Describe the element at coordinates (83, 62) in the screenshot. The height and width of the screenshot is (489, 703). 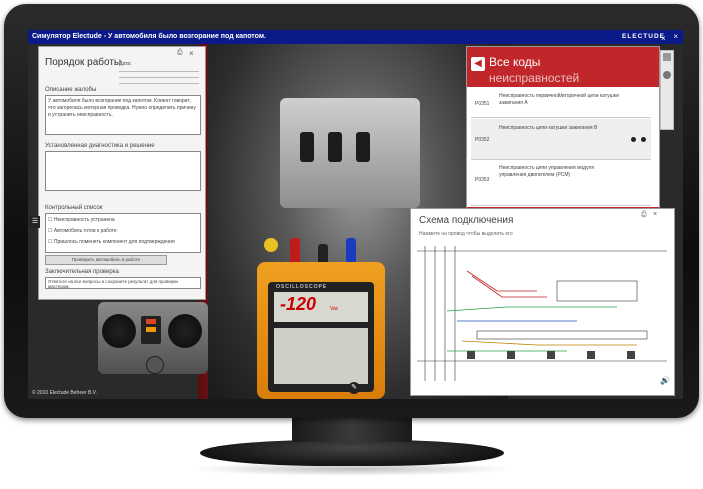
I see `work-order-title: Порядок работы` at that location.